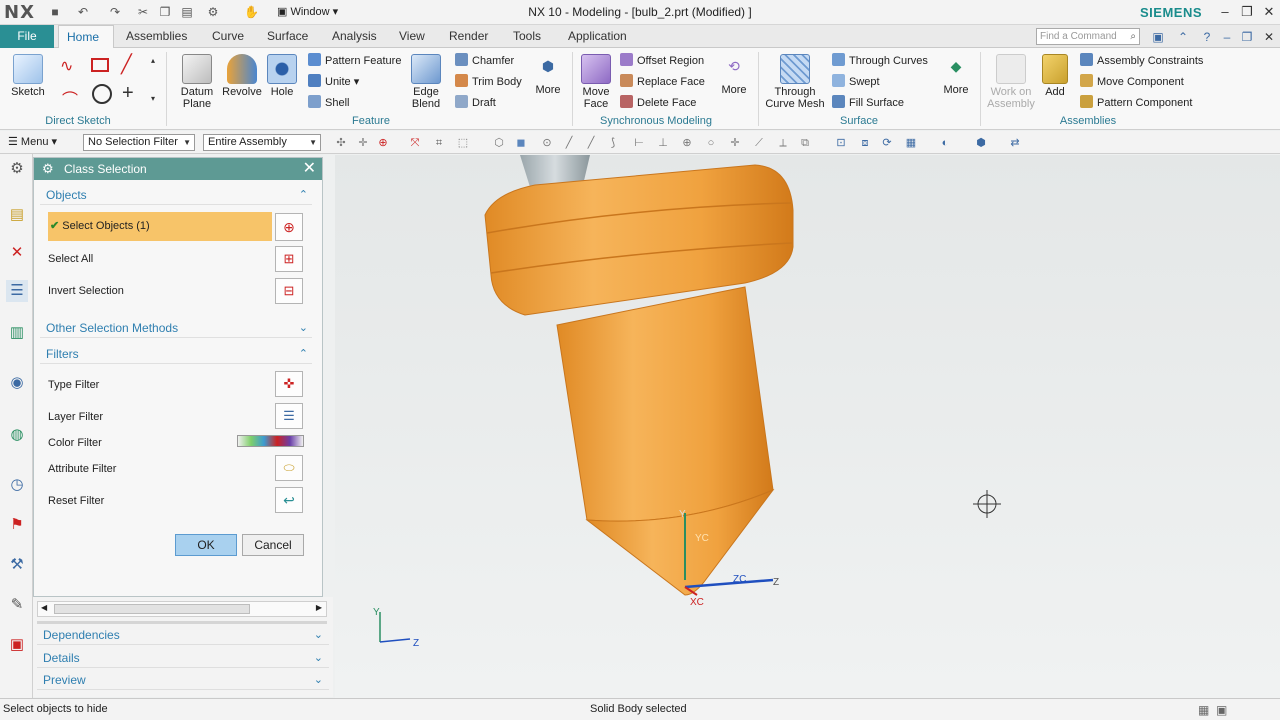 Image resolution: width=1280 pixels, height=720 pixels. What do you see at coordinates (128, 93) in the screenshot?
I see `point-icon: +` at bounding box center [128, 93].